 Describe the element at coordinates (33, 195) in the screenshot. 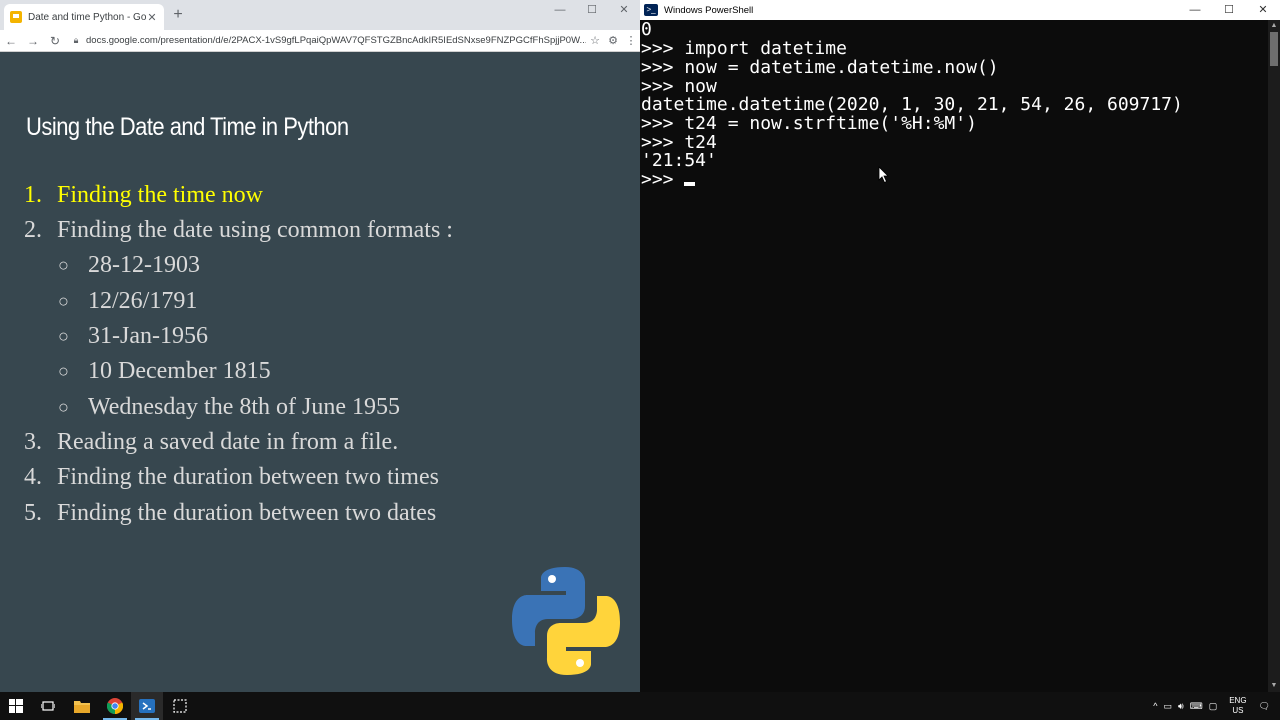

I see `list-number: 1.` at that location.